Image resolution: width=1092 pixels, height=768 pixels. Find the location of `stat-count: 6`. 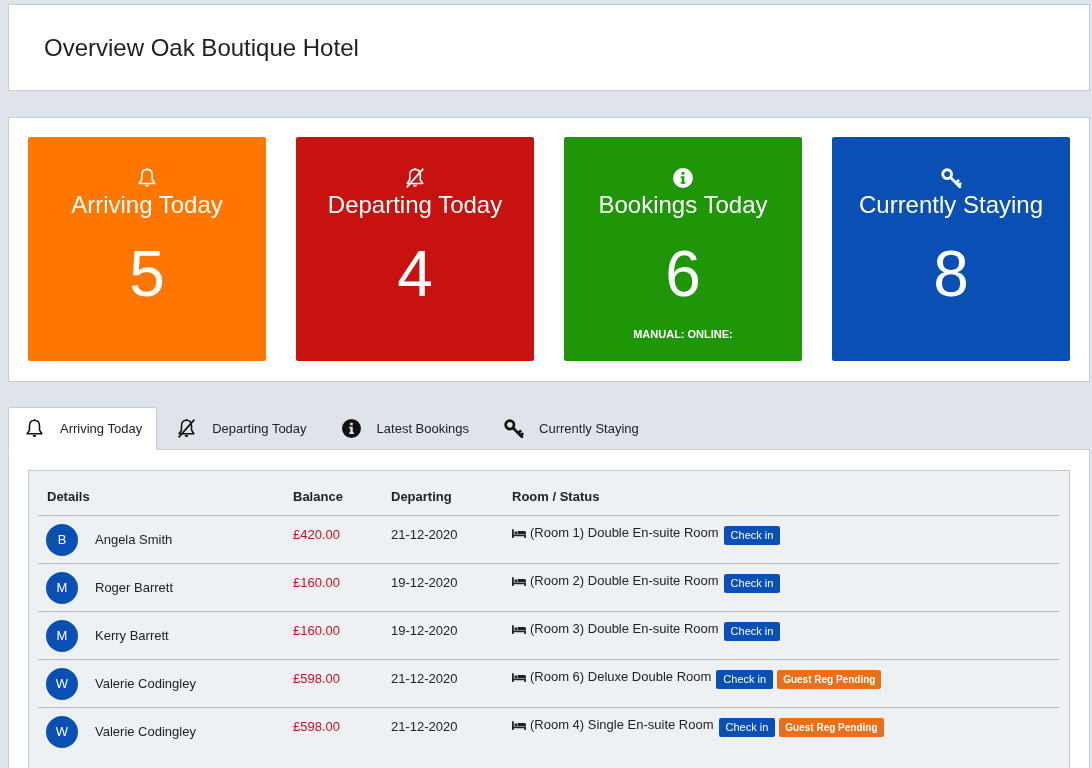

stat-count: 6 is located at coordinates (683, 274).